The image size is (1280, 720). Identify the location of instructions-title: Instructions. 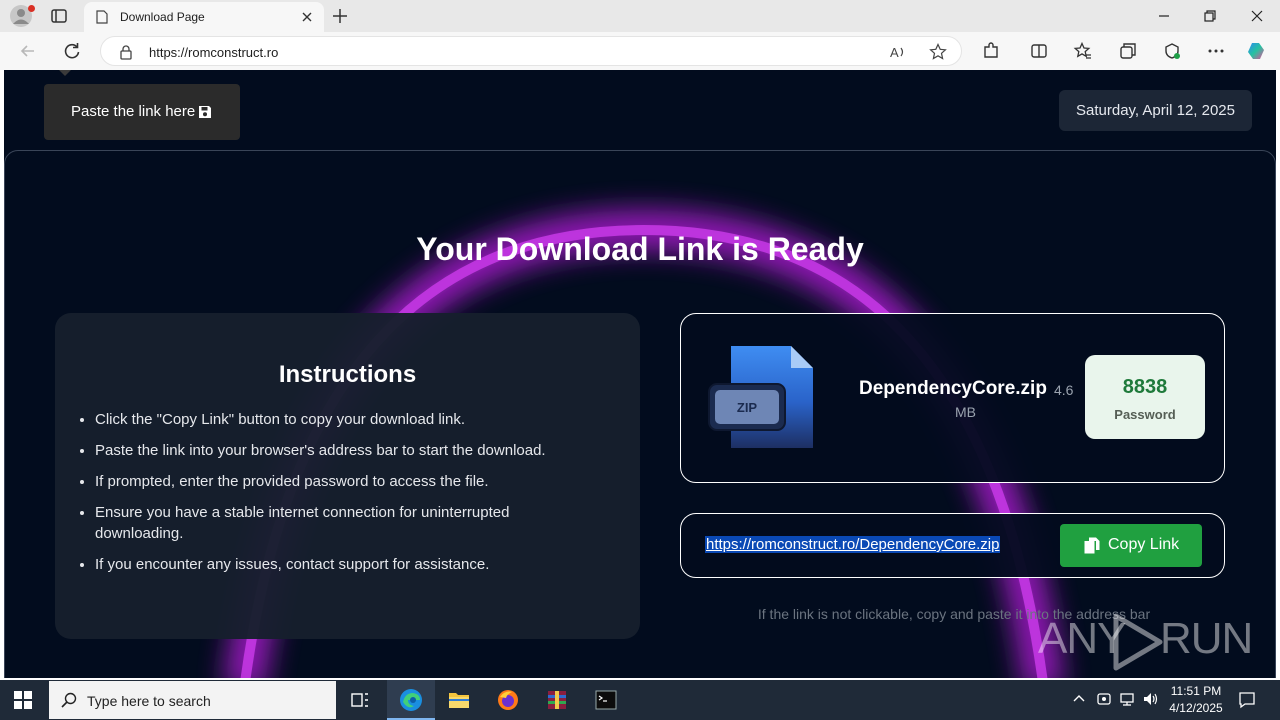
(347, 374).